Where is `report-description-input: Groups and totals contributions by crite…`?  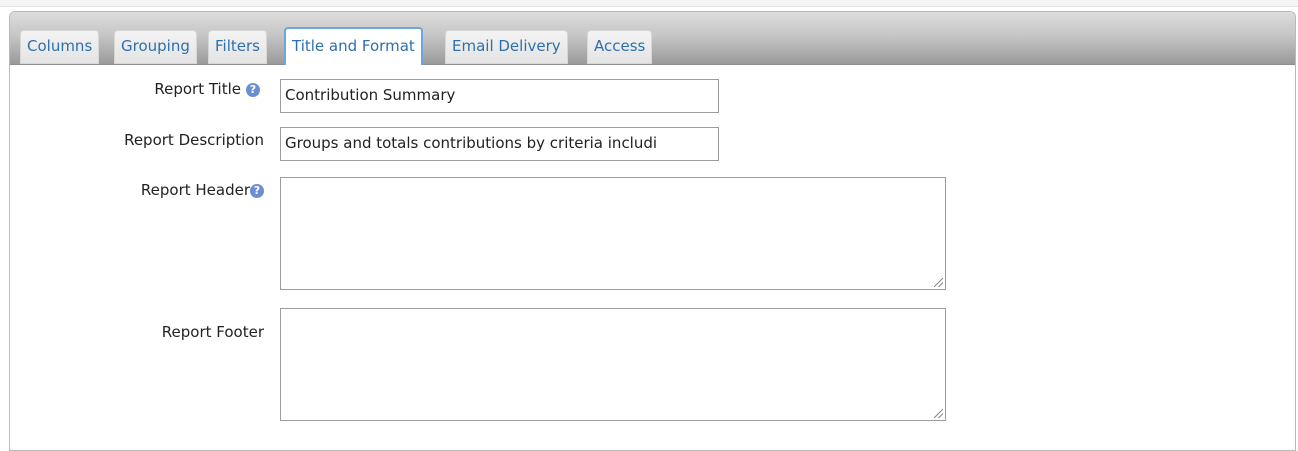
report-description-input: Groups and totals contributions by crite… is located at coordinates (499, 144).